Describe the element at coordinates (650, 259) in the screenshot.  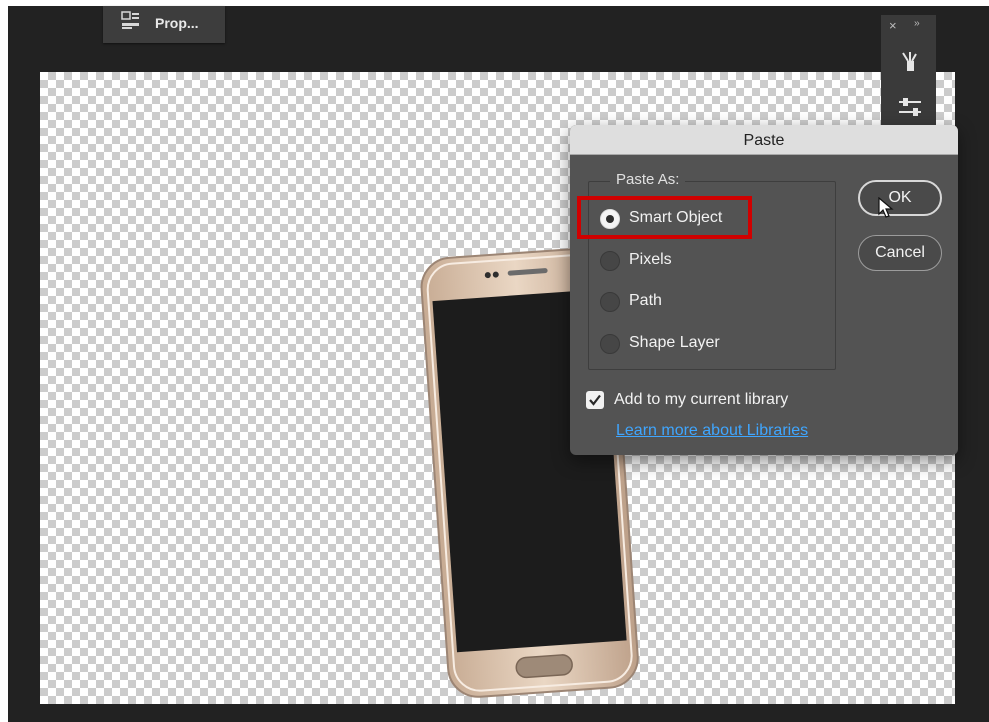
I see `radio-label: Pixels` at that location.